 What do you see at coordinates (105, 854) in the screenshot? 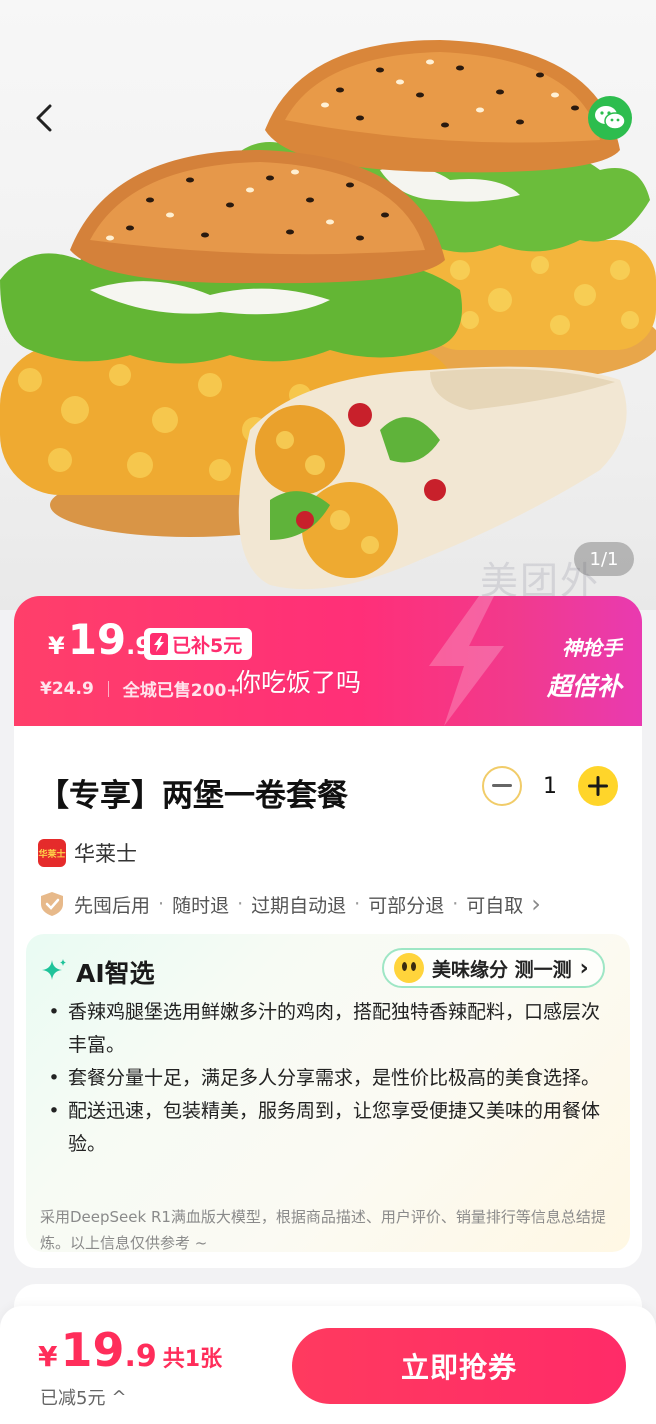
I see `brand-name: 华莱士` at bounding box center [105, 854].